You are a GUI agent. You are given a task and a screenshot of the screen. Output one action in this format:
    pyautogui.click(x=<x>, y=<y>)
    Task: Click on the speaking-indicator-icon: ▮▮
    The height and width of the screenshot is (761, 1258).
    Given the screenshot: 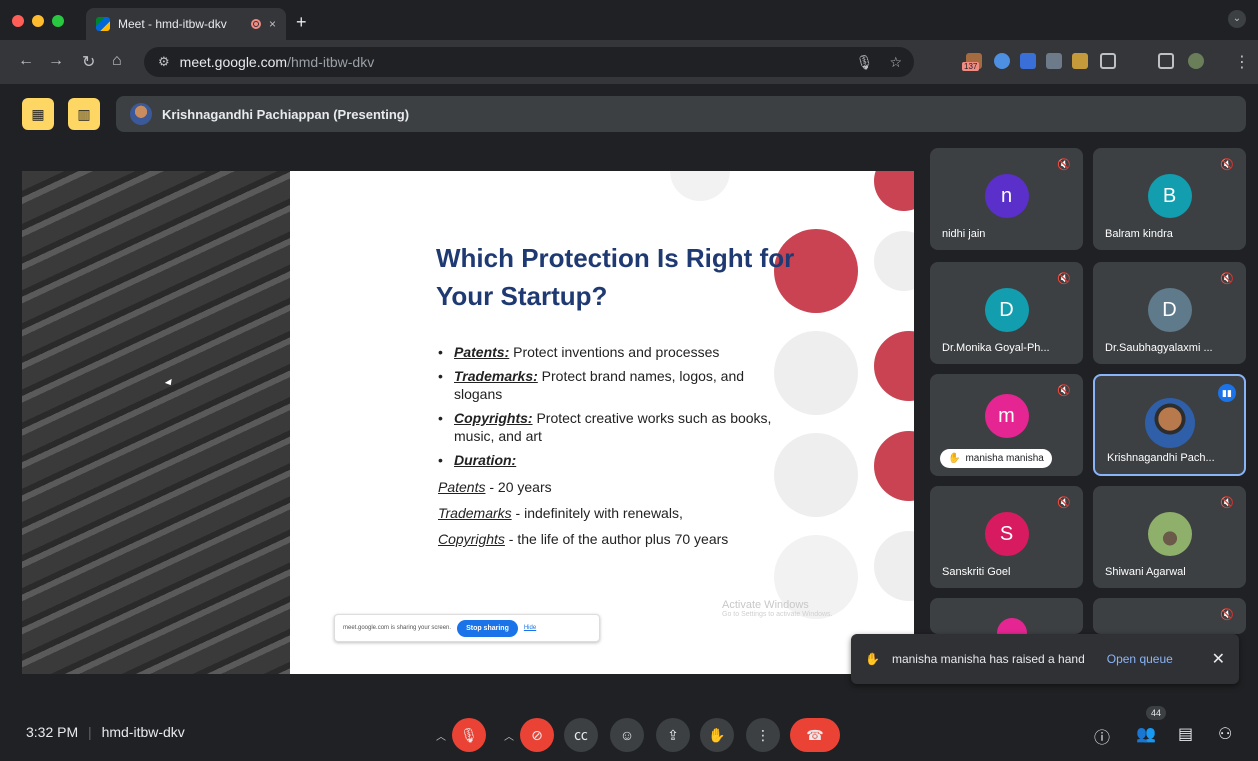 What is the action you would take?
    pyautogui.click(x=1227, y=393)
    